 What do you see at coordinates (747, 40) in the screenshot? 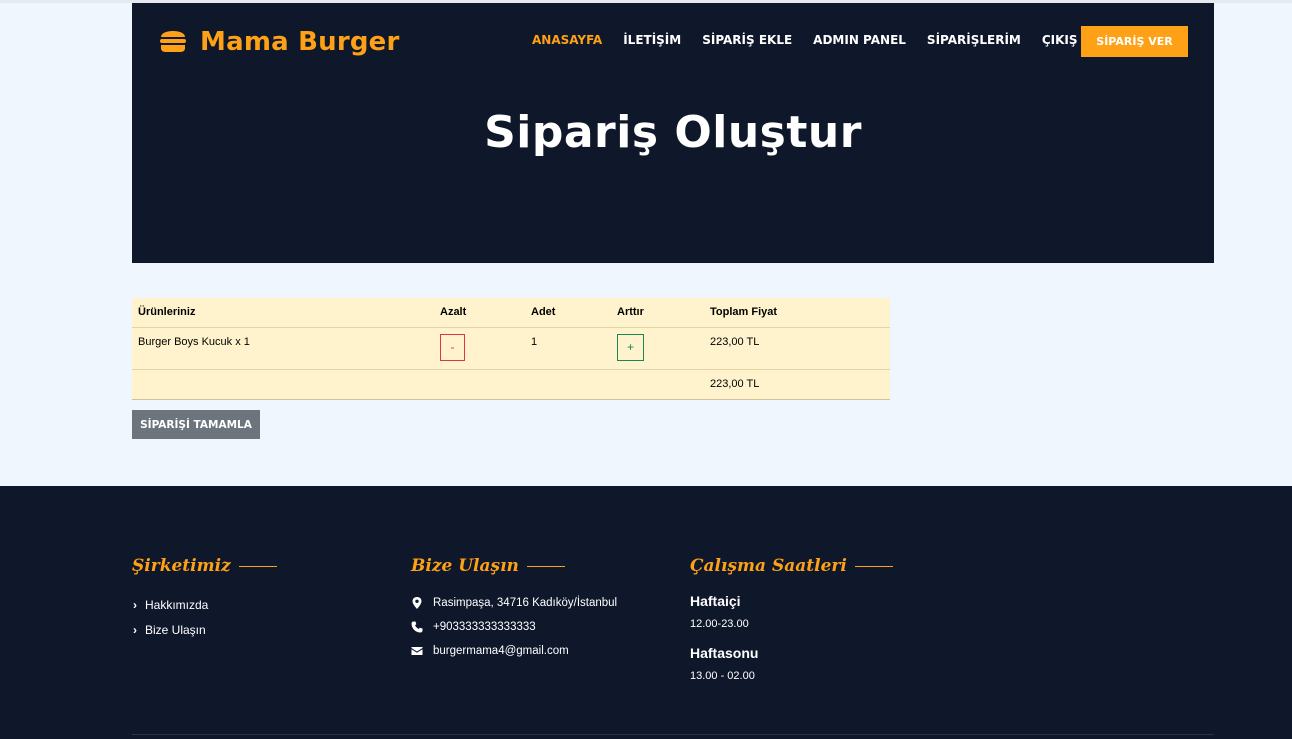
I see `nav-item-add-order: SİPARİŞ EKLE` at bounding box center [747, 40].